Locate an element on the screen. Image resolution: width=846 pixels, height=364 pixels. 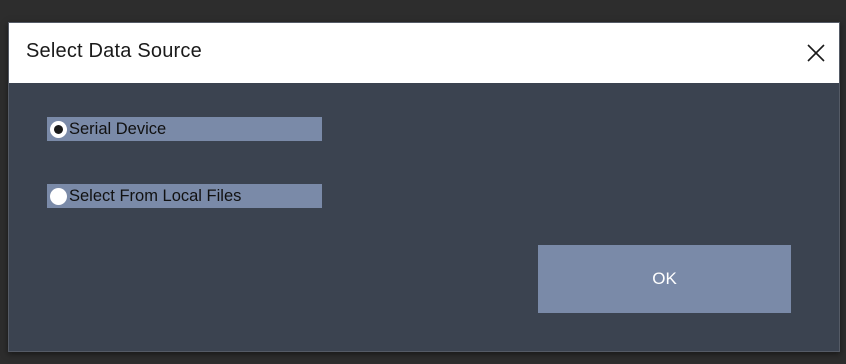
radio-option-local-files: Select From Local Files is located at coordinates (184, 196).